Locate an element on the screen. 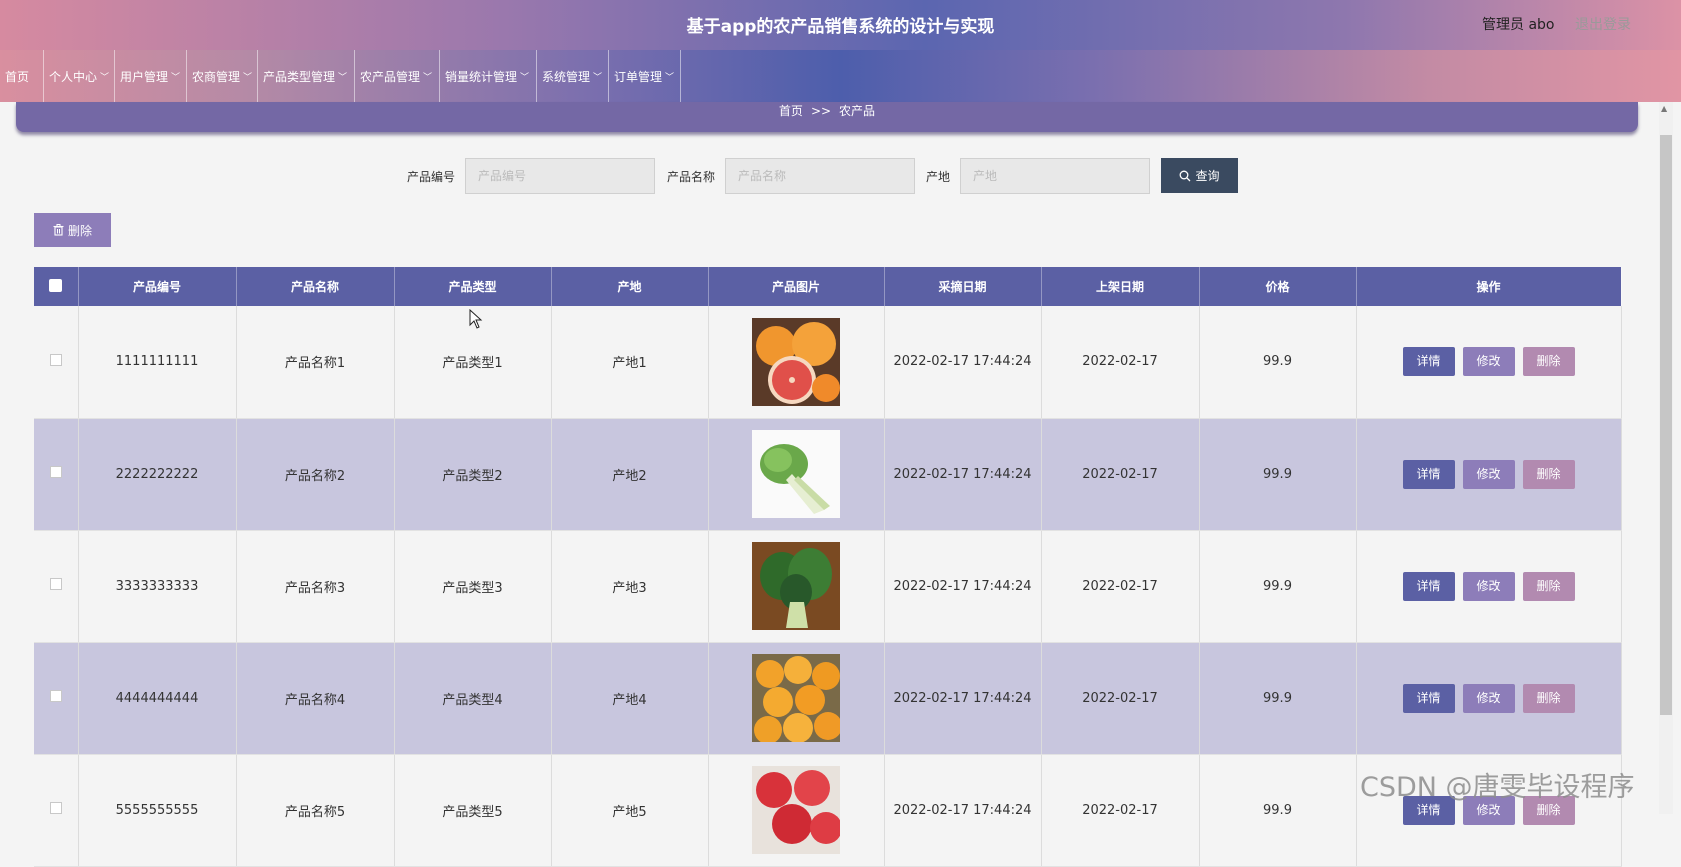 The image size is (1681, 867). select-all-checkbox is located at coordinates (56, 285).